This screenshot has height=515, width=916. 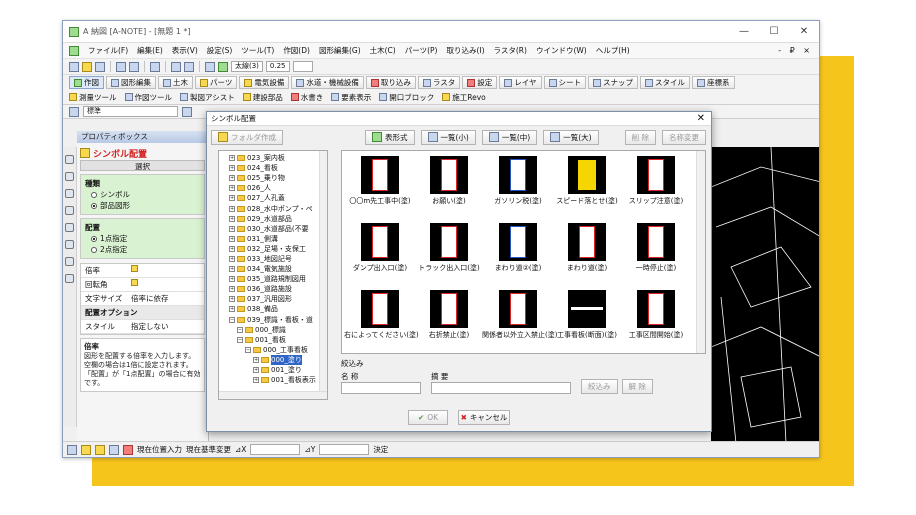 What do you see at coordinates (439, 82) in the screenshot?
I see `tab-raster: ラスタ` at bounding box center [439, 82].